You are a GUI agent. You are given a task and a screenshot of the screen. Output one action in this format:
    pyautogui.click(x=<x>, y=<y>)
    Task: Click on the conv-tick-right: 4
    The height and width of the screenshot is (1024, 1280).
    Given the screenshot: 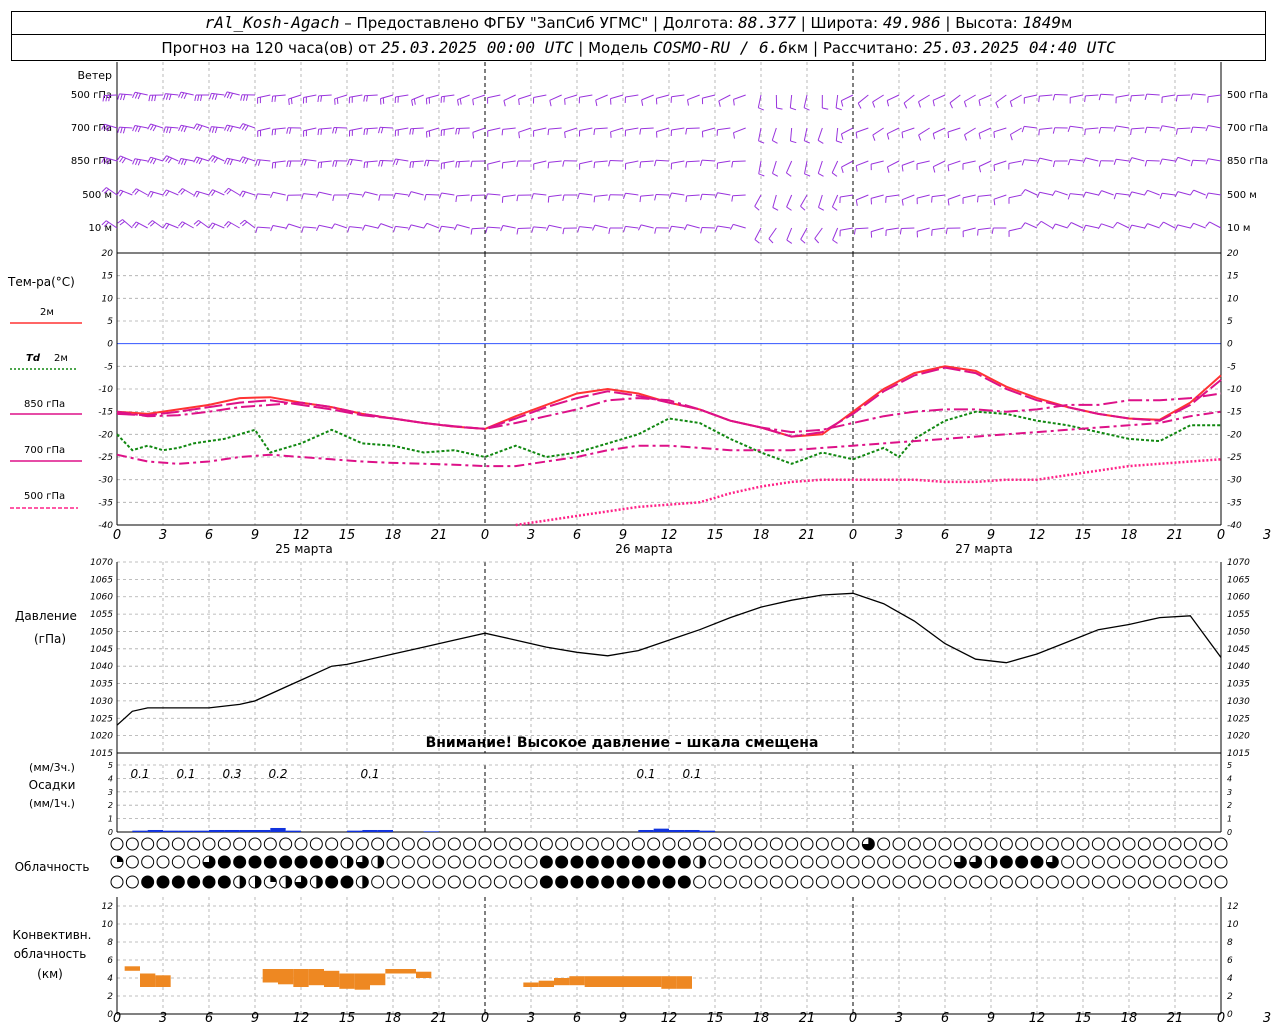 What is the action you would take?
    pyautogui.click(x=1230, y=979)
    